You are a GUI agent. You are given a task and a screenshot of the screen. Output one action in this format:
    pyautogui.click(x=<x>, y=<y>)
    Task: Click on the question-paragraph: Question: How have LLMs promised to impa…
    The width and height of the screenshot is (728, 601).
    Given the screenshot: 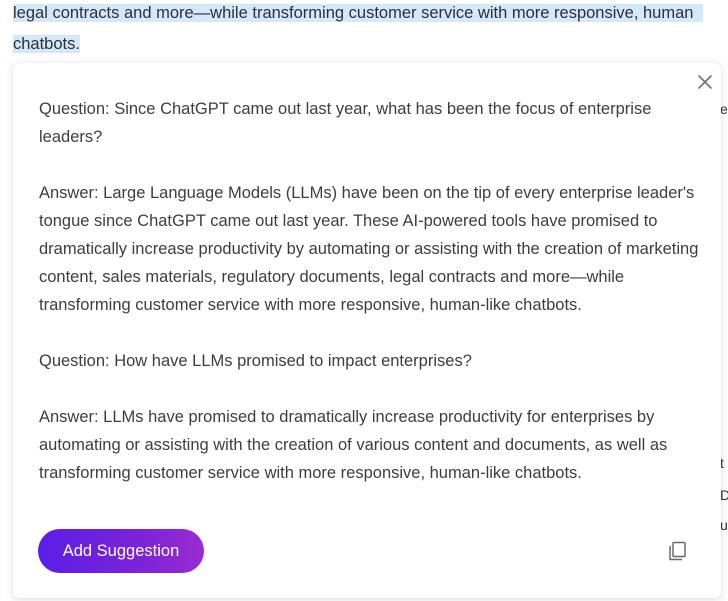 What is the action you would take?
    pyautogui.click(x=255, y=361)
    